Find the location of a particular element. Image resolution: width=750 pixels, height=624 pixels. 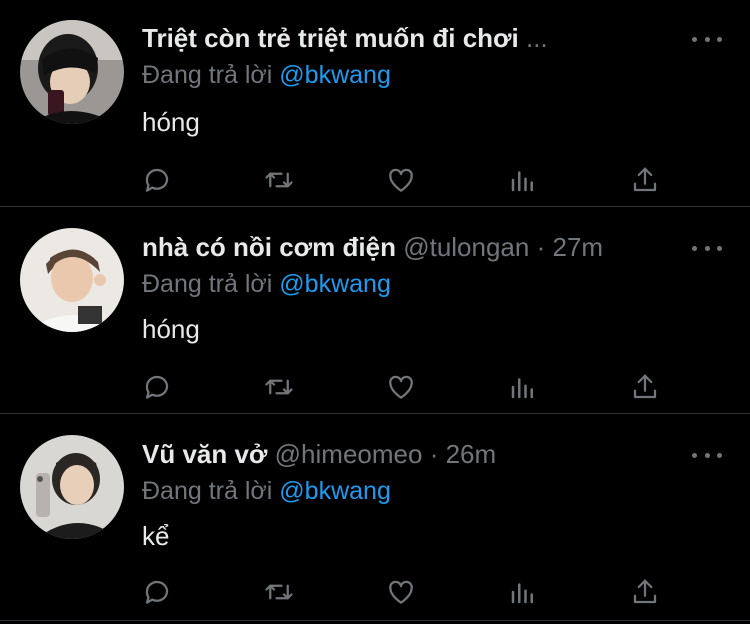

timestamp: 27m is located at coordinates (578, 247).